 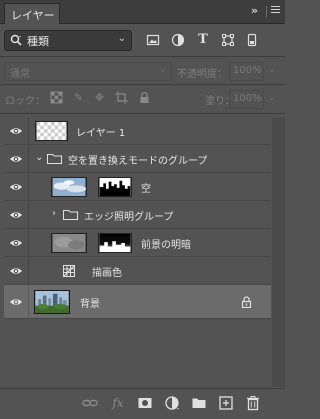 I want to click on fill-value: 100%, so click(x=247, y=98).